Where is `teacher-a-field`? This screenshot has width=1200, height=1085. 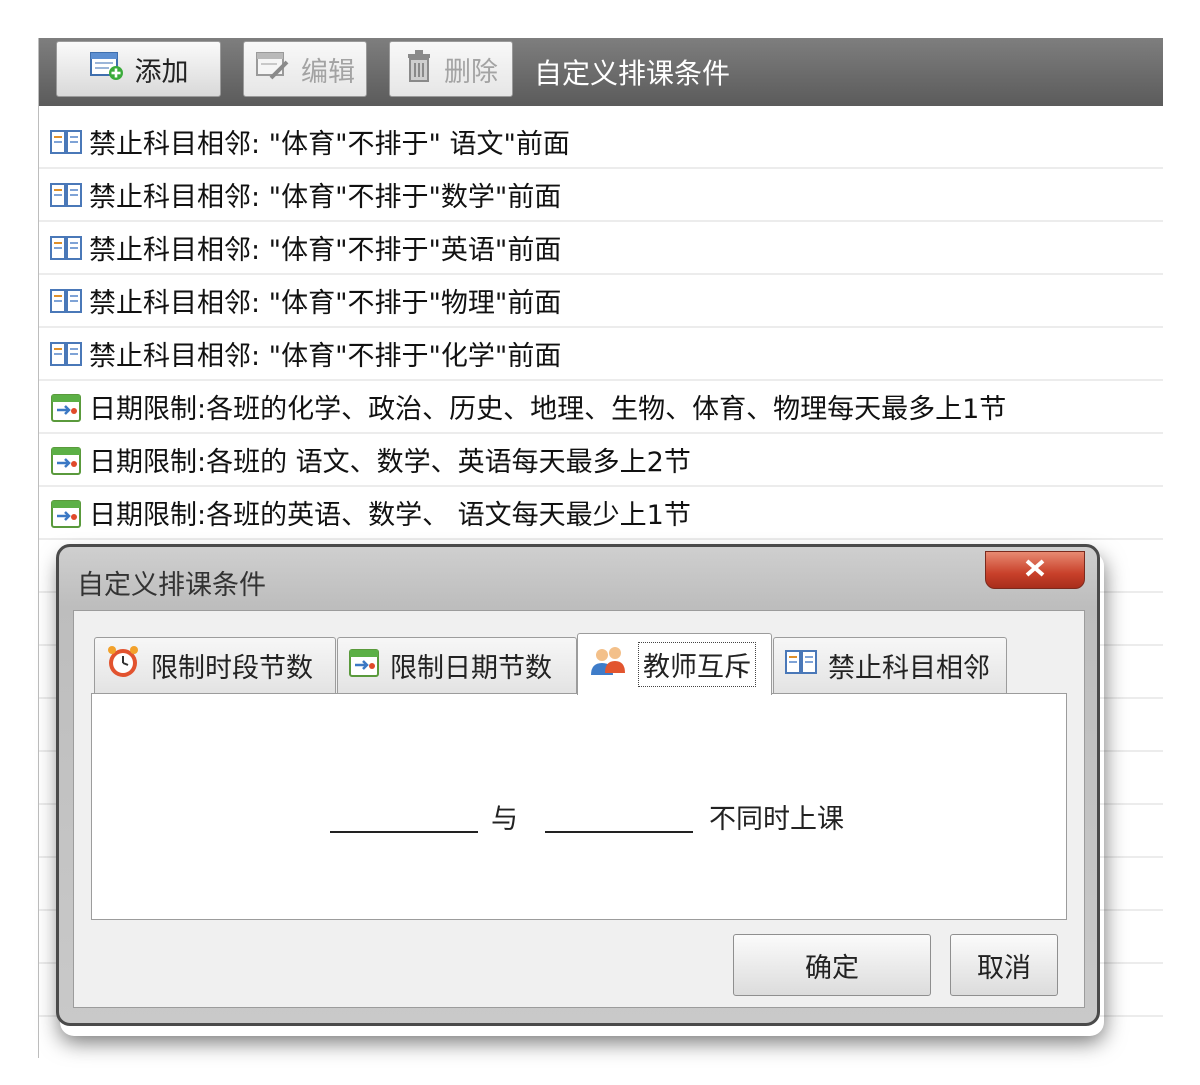 teacher-a-field is located at coordinates (404, 832).